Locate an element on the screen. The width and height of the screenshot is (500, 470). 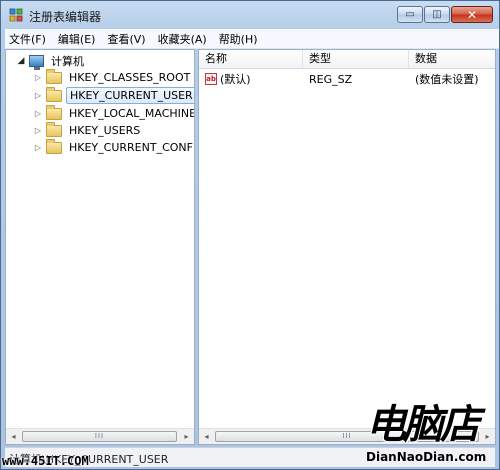
scroll-right-arrow-icon: ▸ is located at coordinates (186, 436).